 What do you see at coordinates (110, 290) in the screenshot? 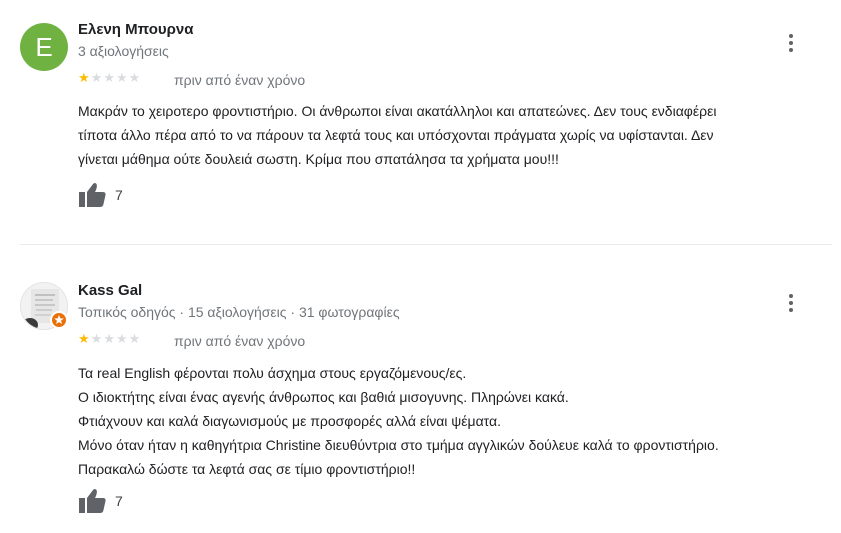
I see `reviewer-name: Kass Gal` at bounding box center [110, 290].